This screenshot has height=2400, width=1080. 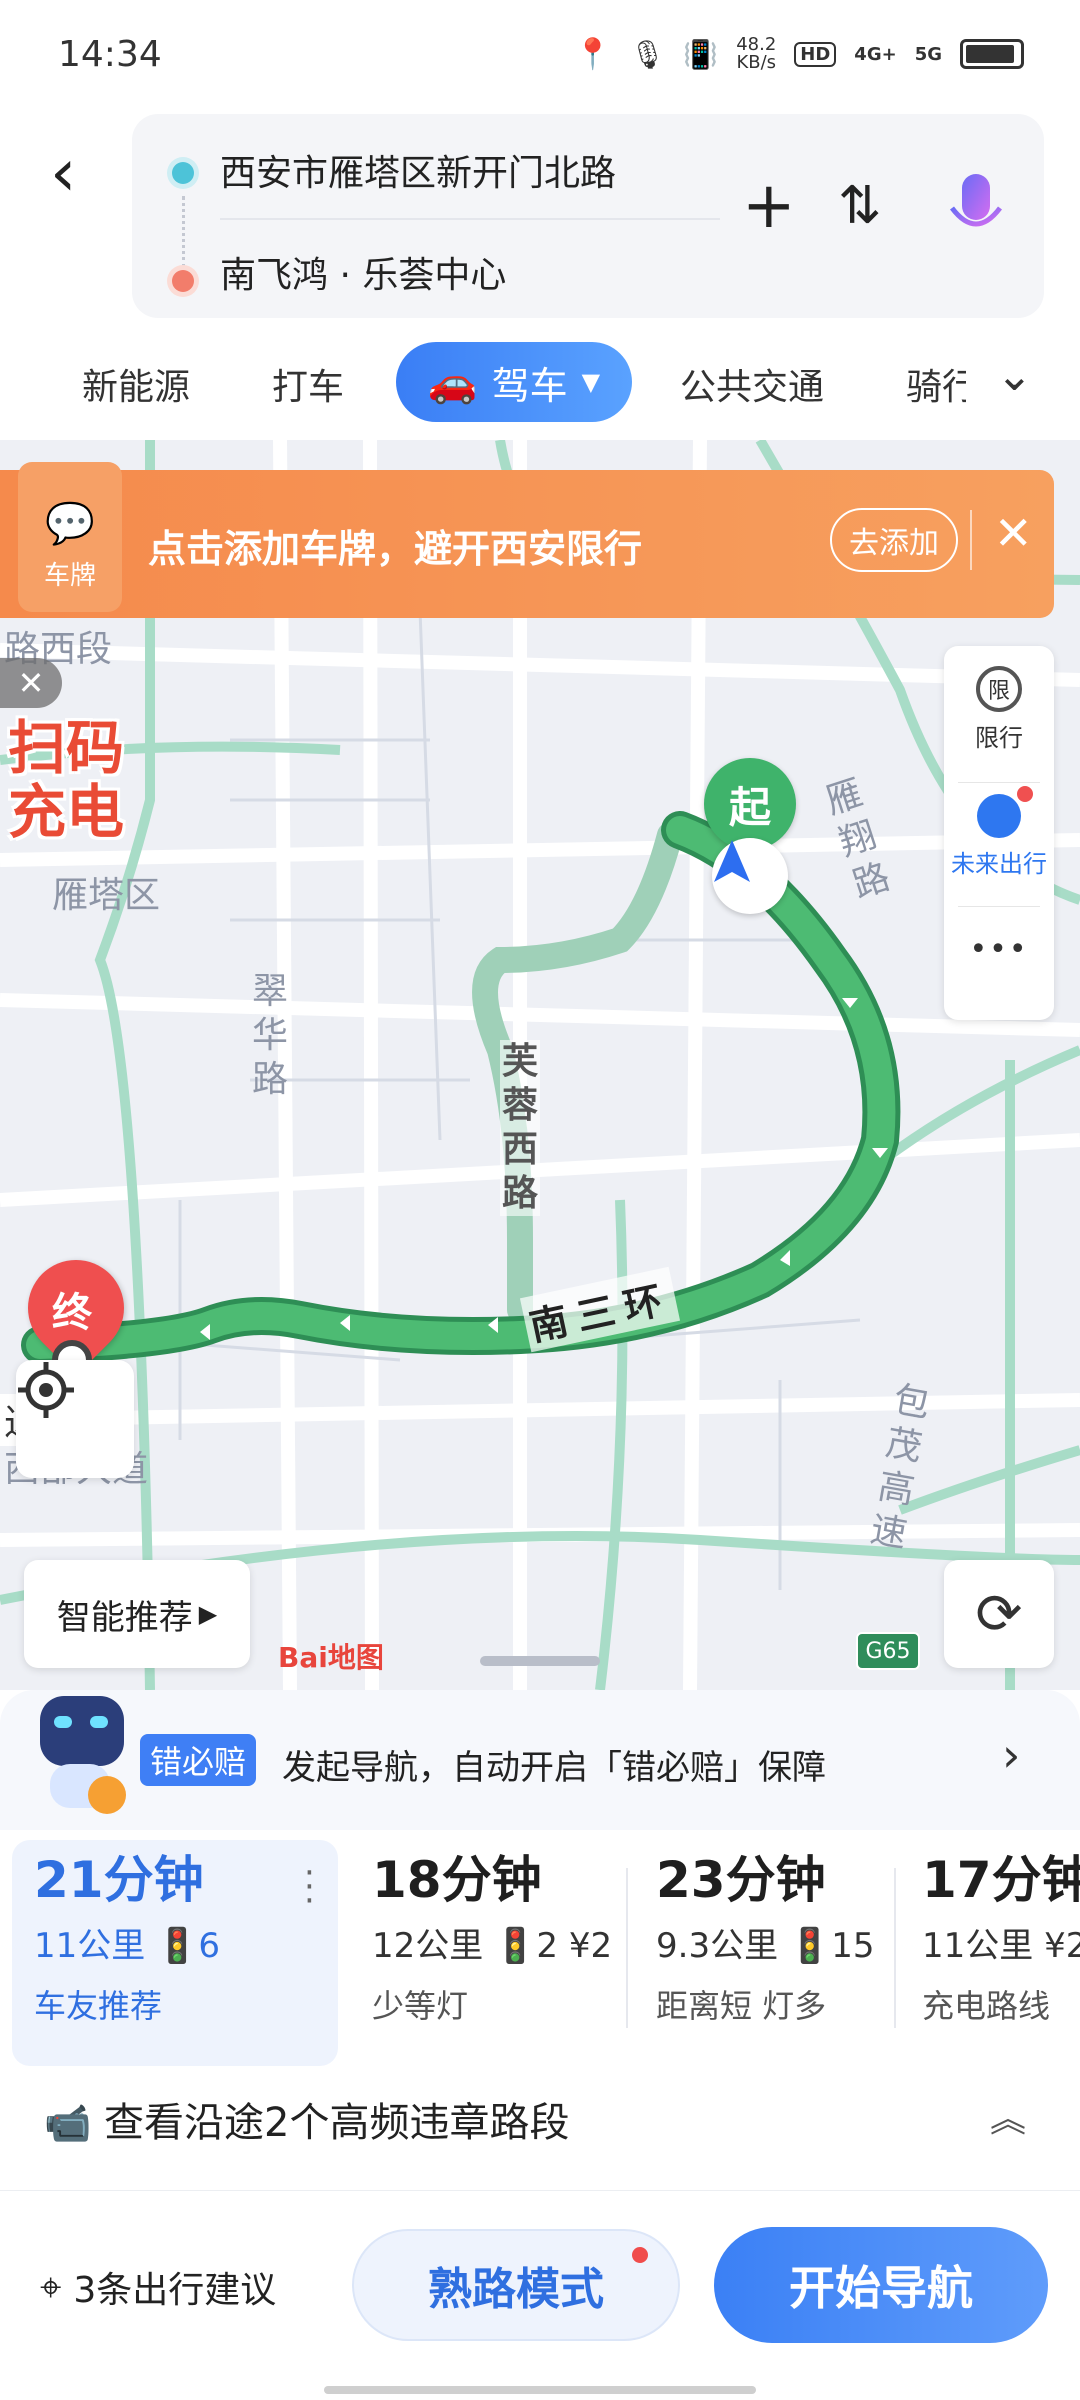 I want to click on tab-cycling: 骑行, so click(x=936, y=384).